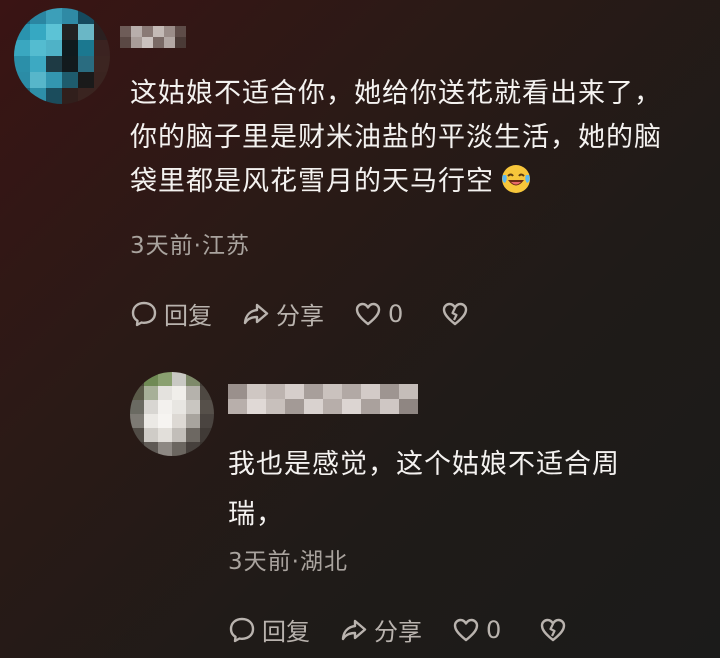 The width and height of the screenshot is (720, 658). What do you see at coordinates (288, 562) in the screenshot?
I see `reply-meta: 3天前·湖北` at bounding box center [288, 562].